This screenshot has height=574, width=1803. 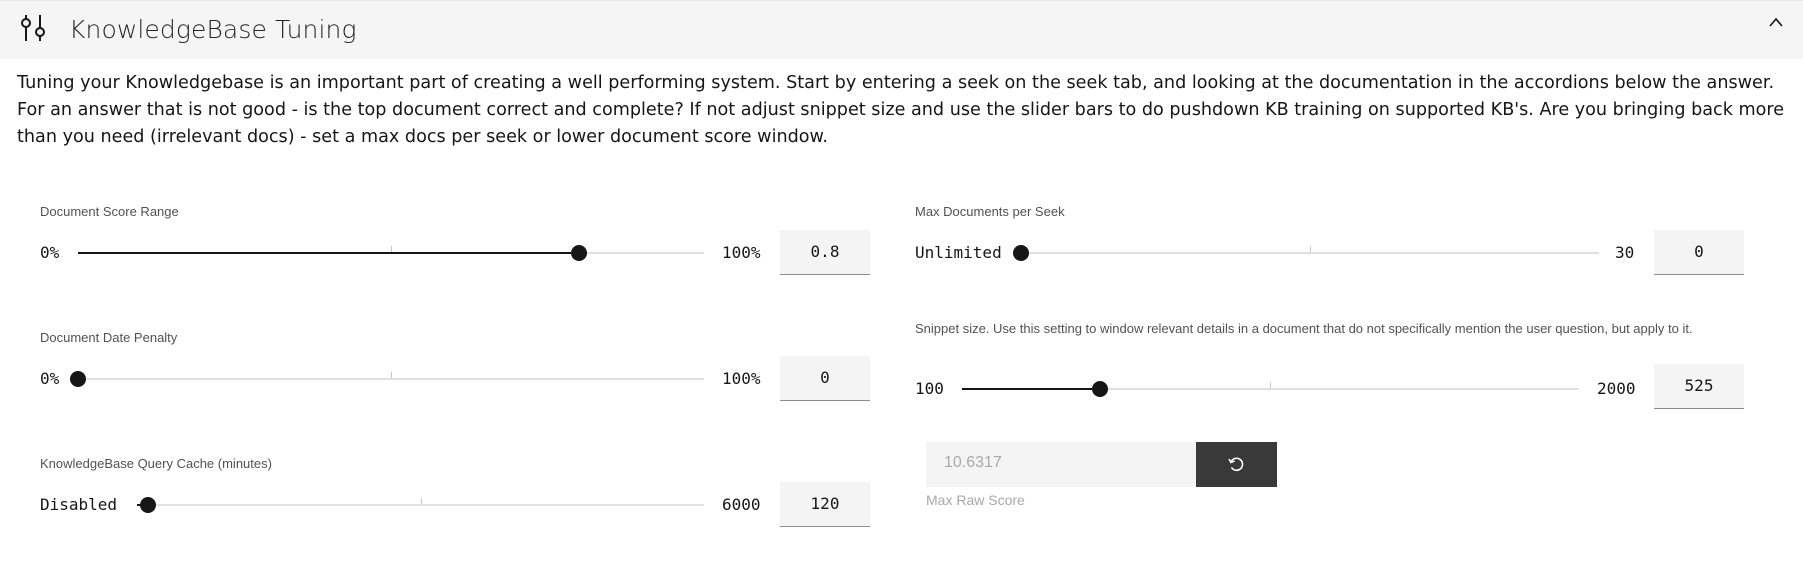 What do you see at coordinates (33, 28) in the screenshot?
I see `sliders-icon` at bounding box center [33, 28].